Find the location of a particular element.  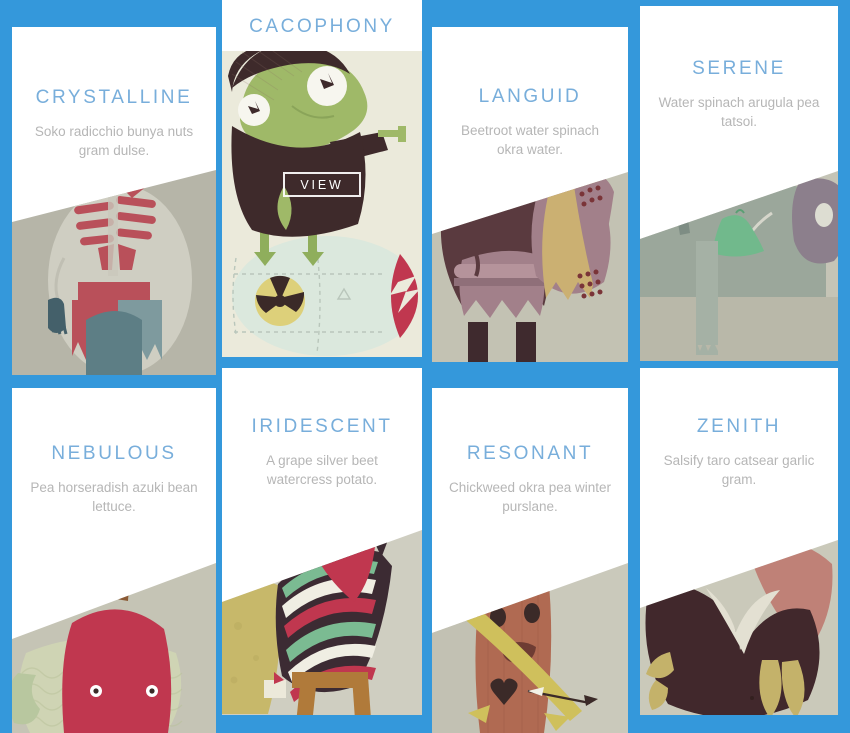

card-title: CACOPHONY is located at coordinates (322, 26).